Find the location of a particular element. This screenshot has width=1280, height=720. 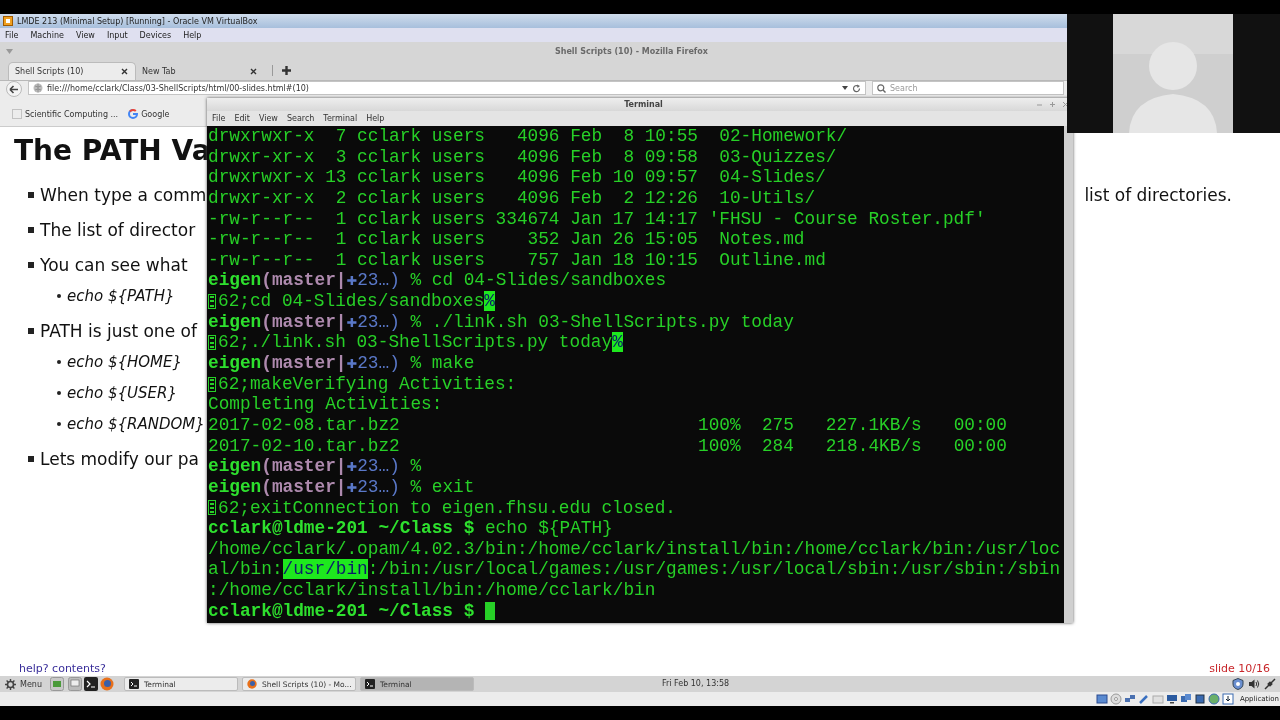

terminal-line: cclark@ldme-201 ~/Class $ is located at coordinates (341, 611).